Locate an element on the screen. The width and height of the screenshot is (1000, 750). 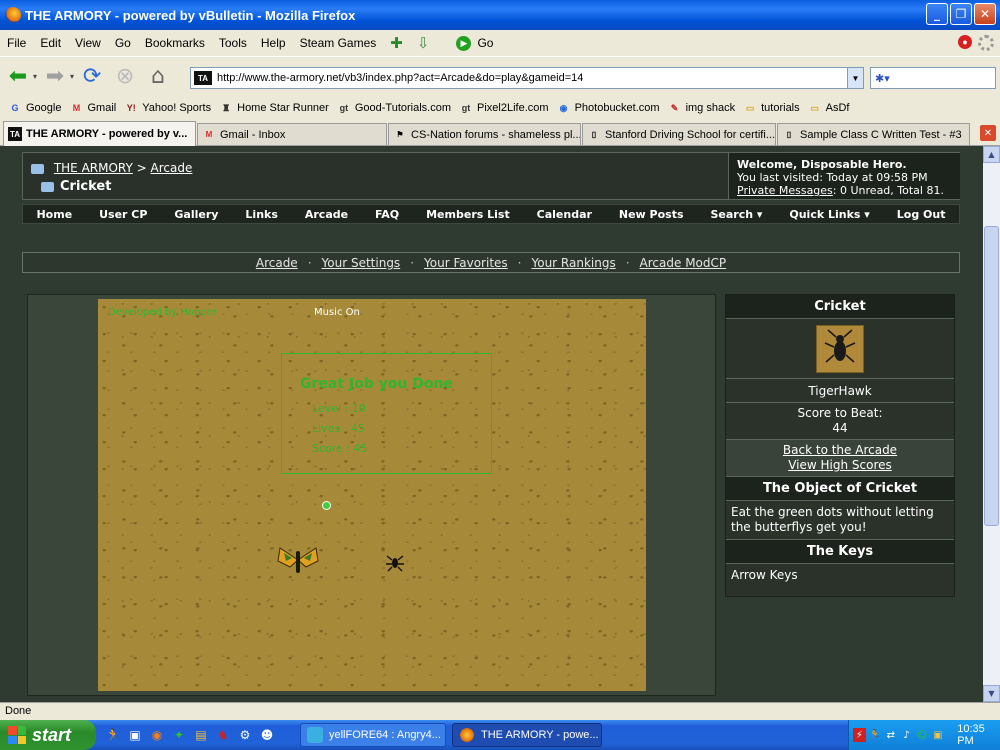
firefox-quick-icon: ◉ is located at coordinates (157, 735).